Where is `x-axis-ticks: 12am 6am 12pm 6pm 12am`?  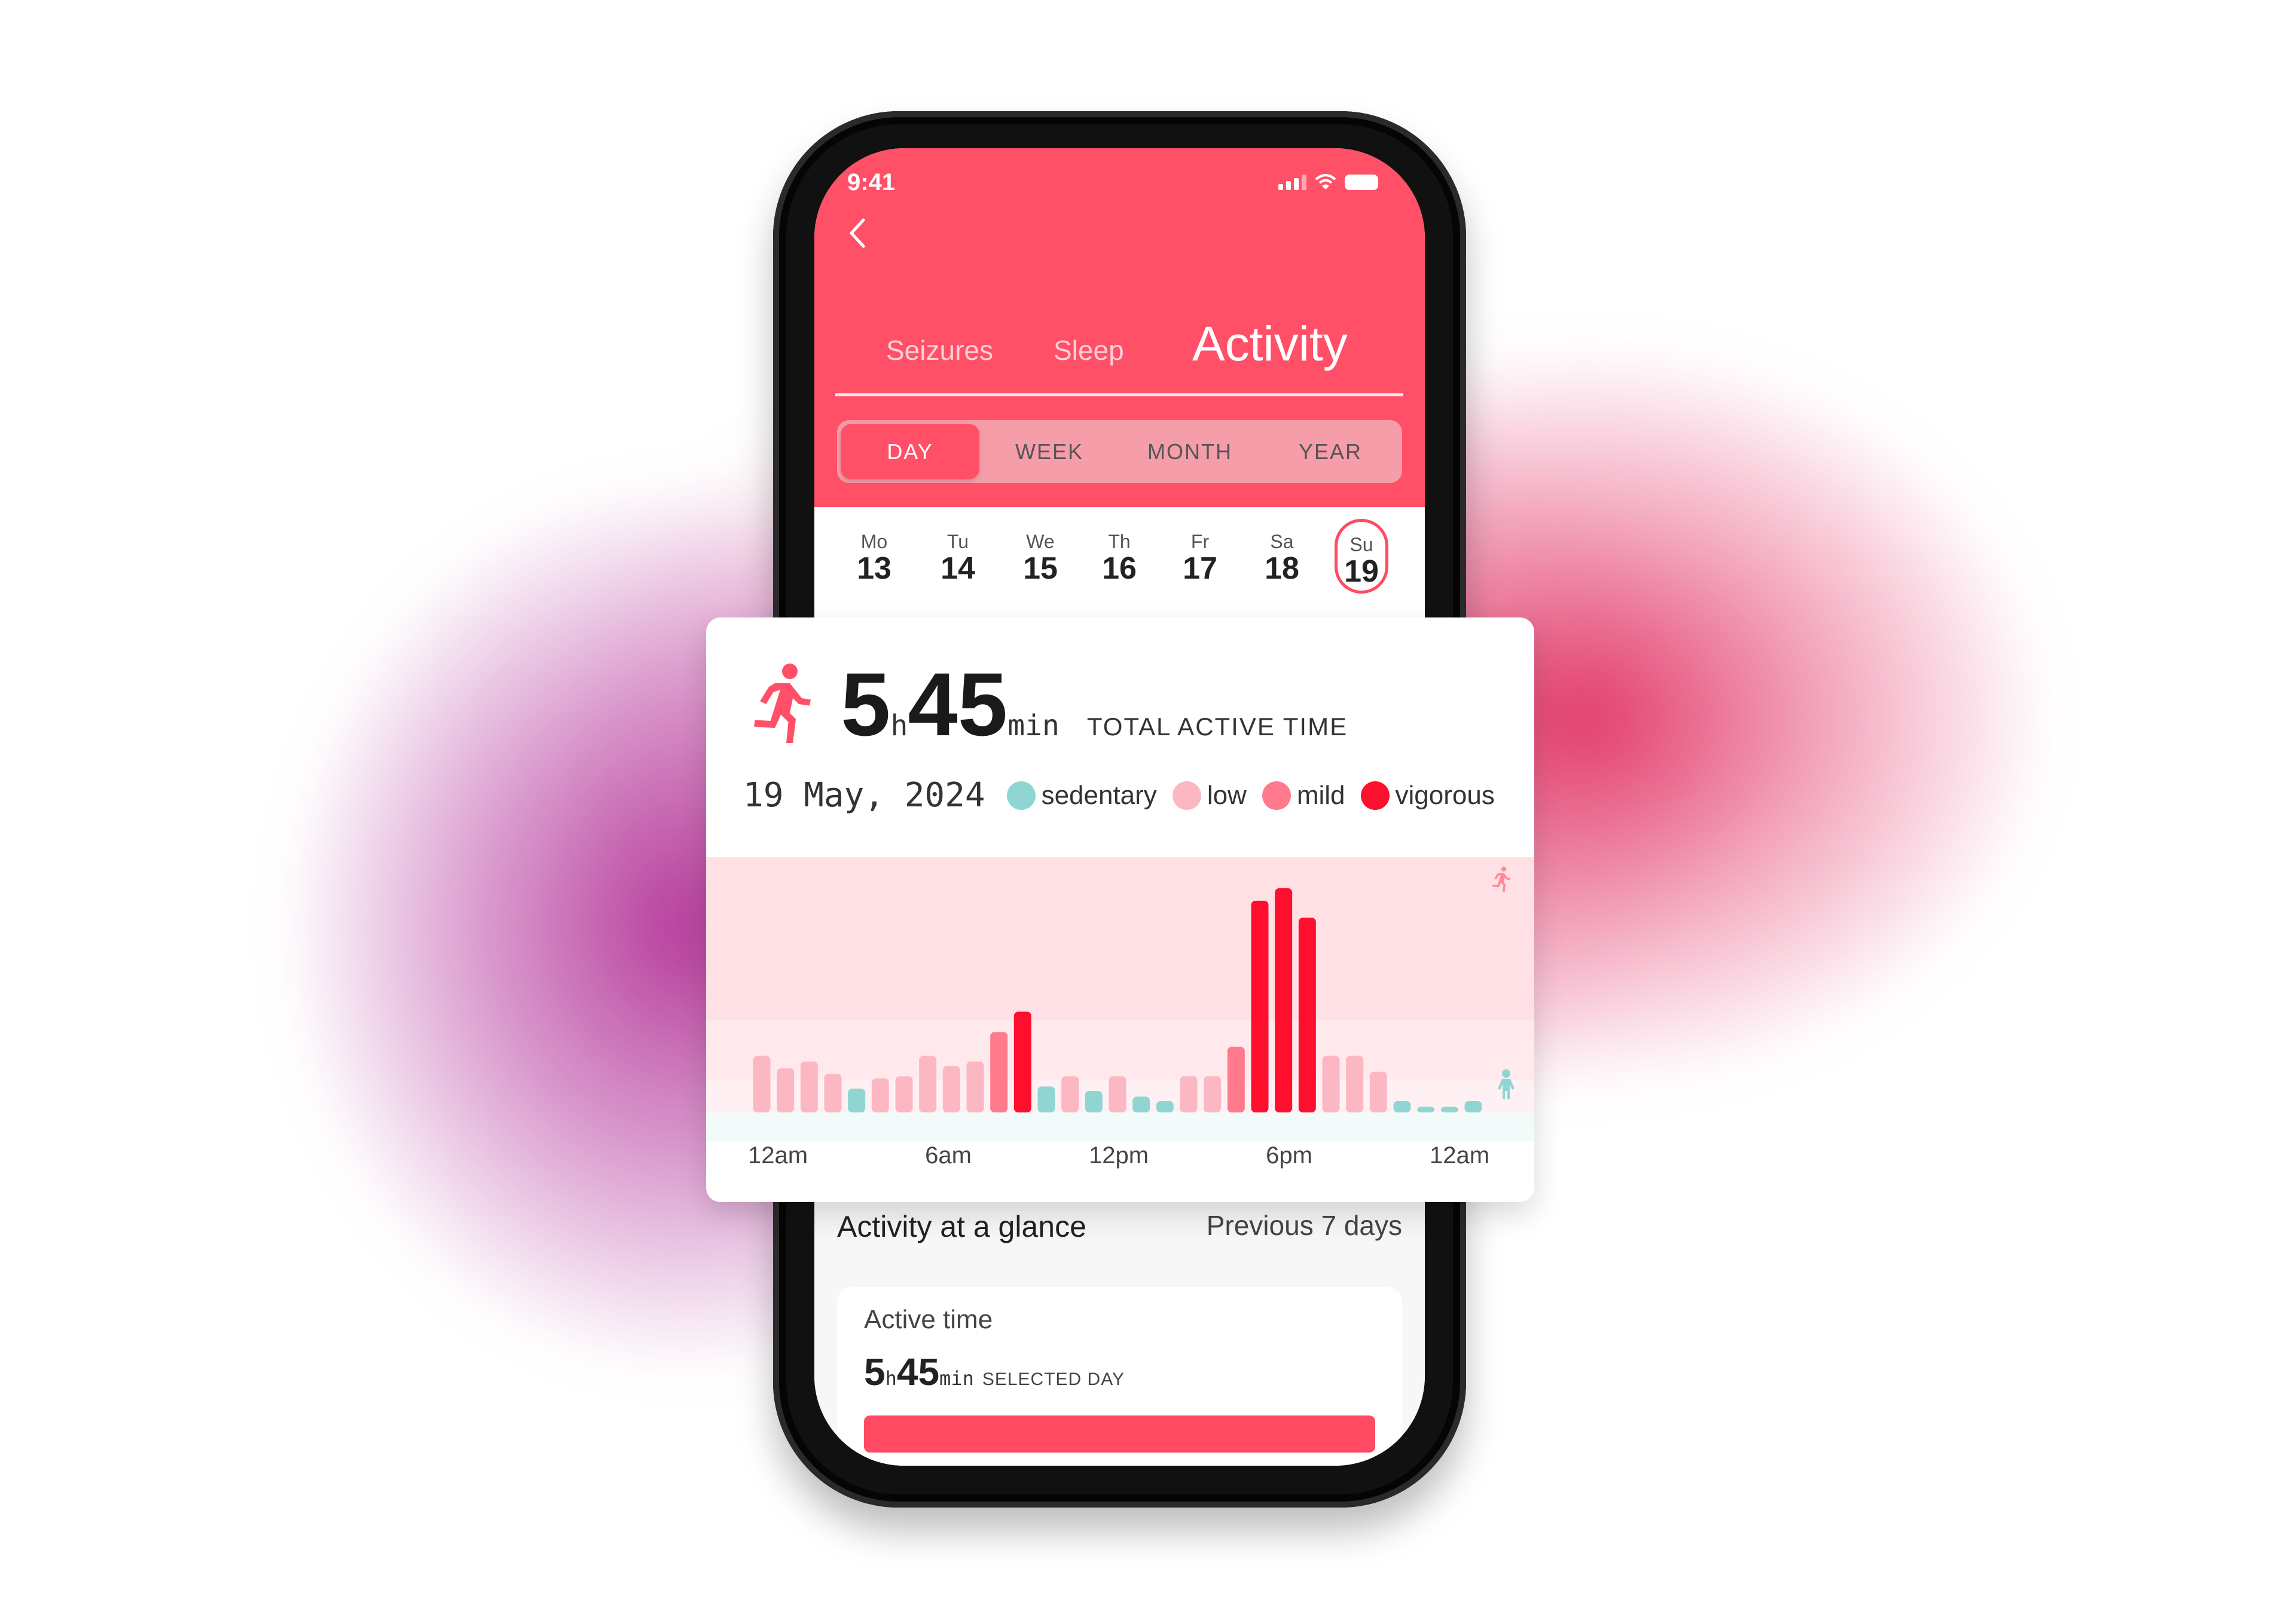 x-axis-ticks: 12am 6am 12pm 6pm 12am is located at coordinates (1118, 1155).